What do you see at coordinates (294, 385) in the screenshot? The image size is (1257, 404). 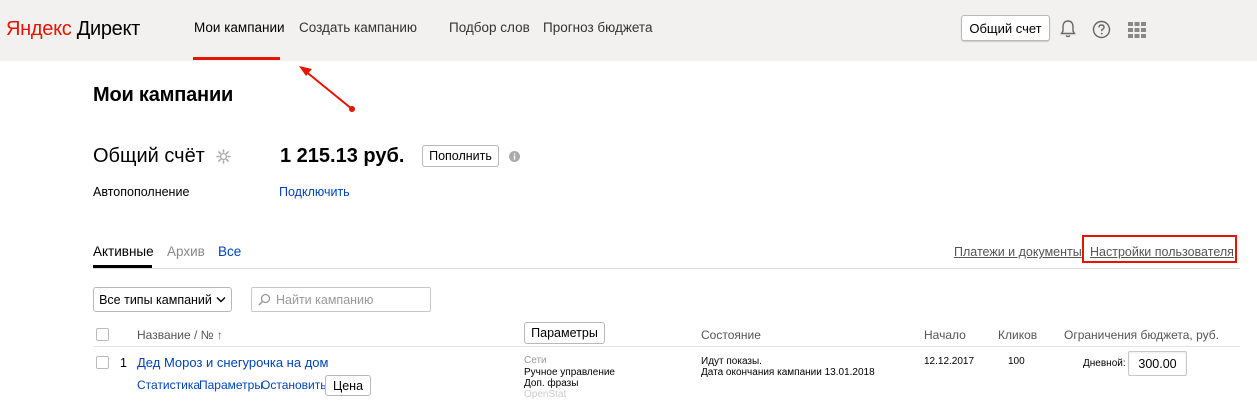 I see `campaign-stop-link: Остановить` at bounding box center [294, 385].